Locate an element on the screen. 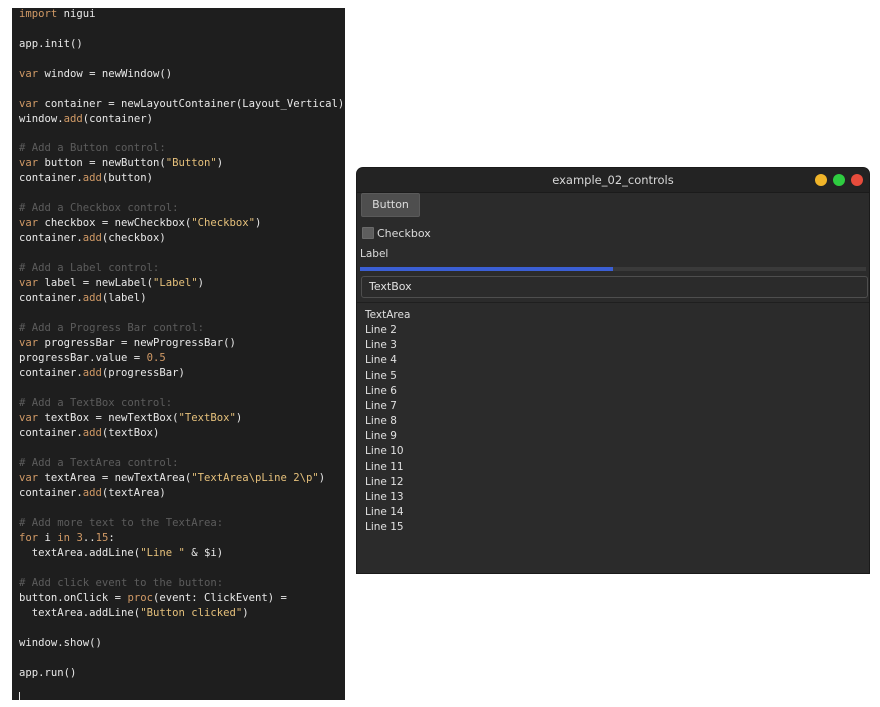 The image size is (880, 707). code-token: progressBar = newProgressBar() is located at coordinates (137, 343).